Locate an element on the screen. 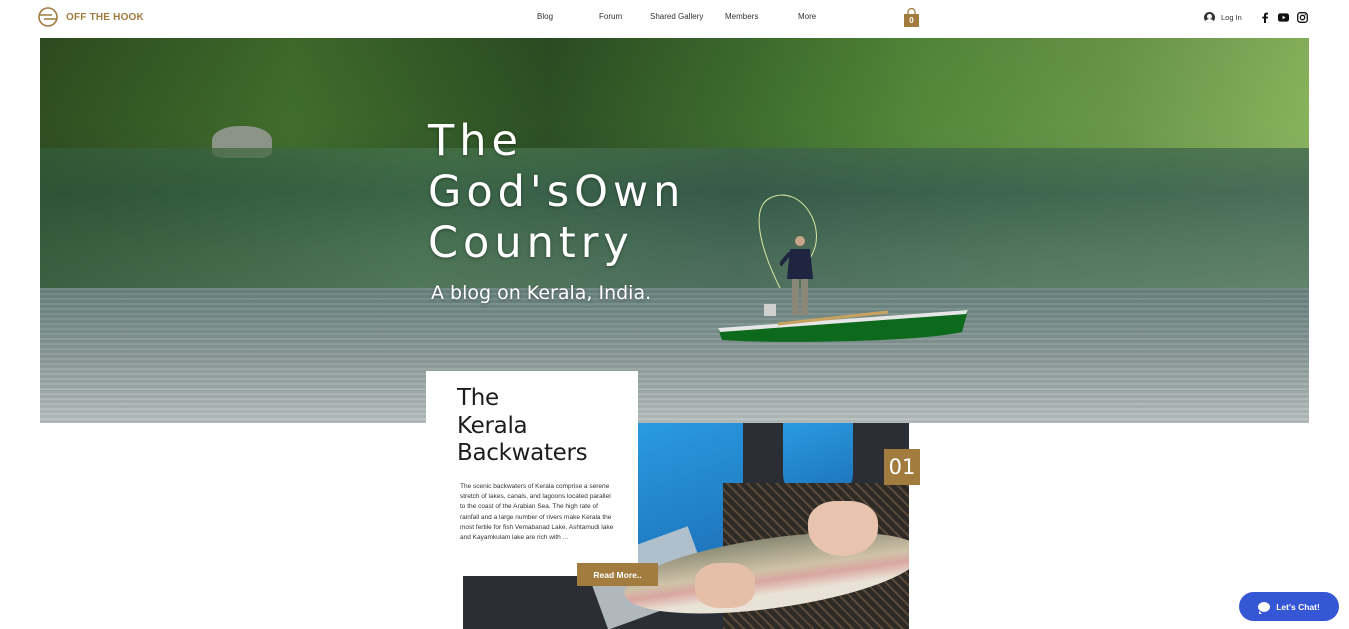 This screenshot has width=1349, height=629. cart-count: 0 is located at coordinates (911, 20).